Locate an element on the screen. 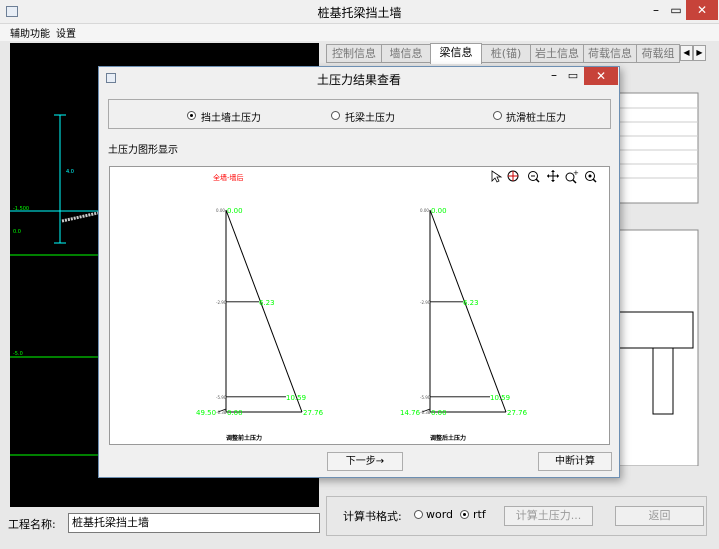  project-name-label: 工程名称: is located at coordinates (32, 524).